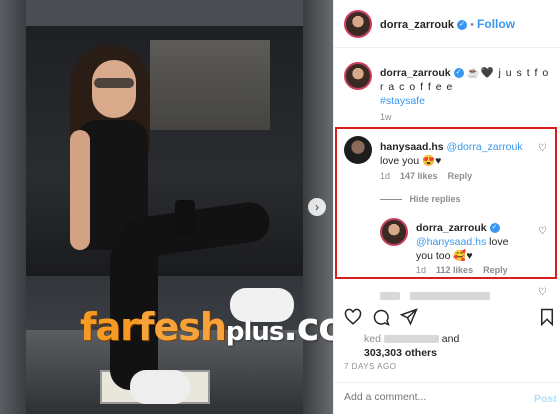 The width and height of the screenshot is (560, 414). Describe the element at coordinates (160, 387) in the screenshot. I see `sneaker-left` at that location.